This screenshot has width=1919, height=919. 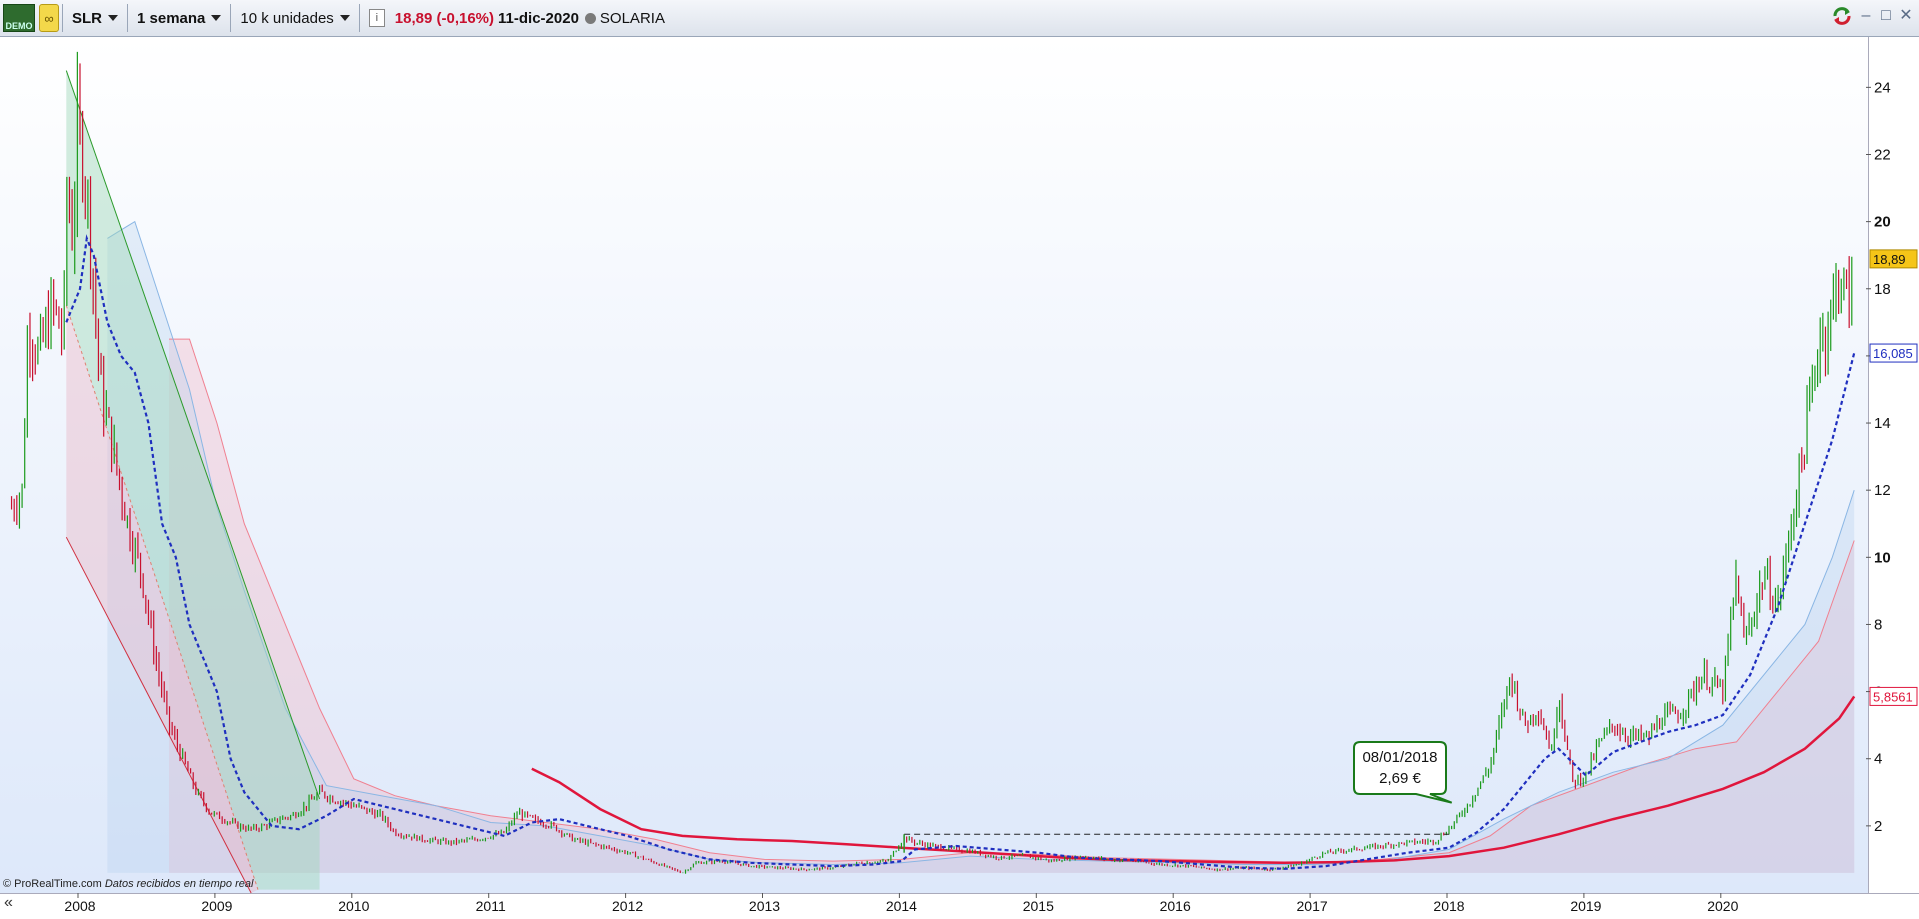 I want to click on price-axis, so click(x=1893, y=465).